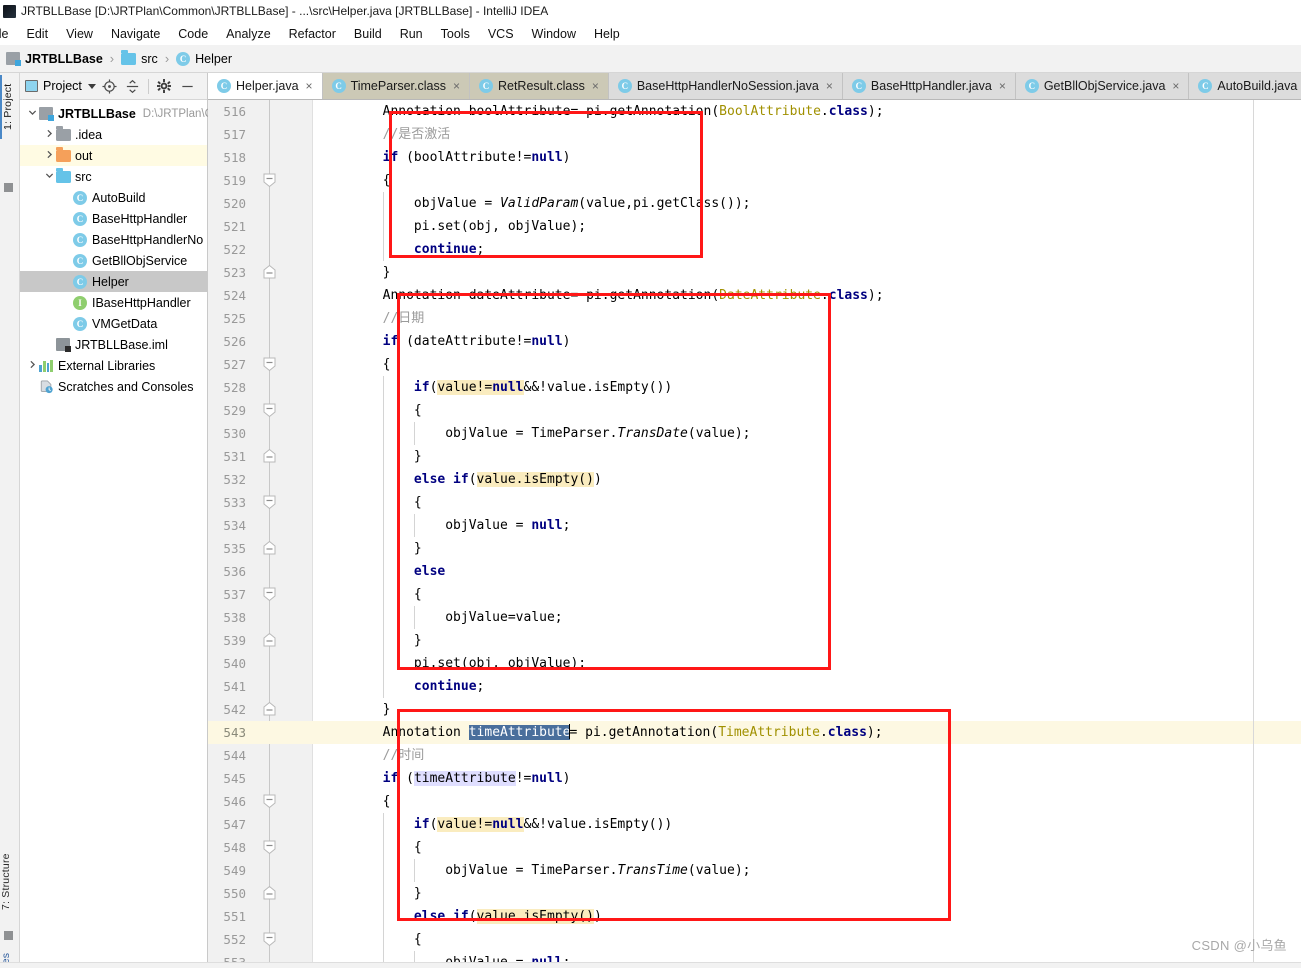 This screenshot has width=1301, height=968. Describe the element at coordinates (113, 155) in the screenshot. I see `tree-item-out: out` at that location.